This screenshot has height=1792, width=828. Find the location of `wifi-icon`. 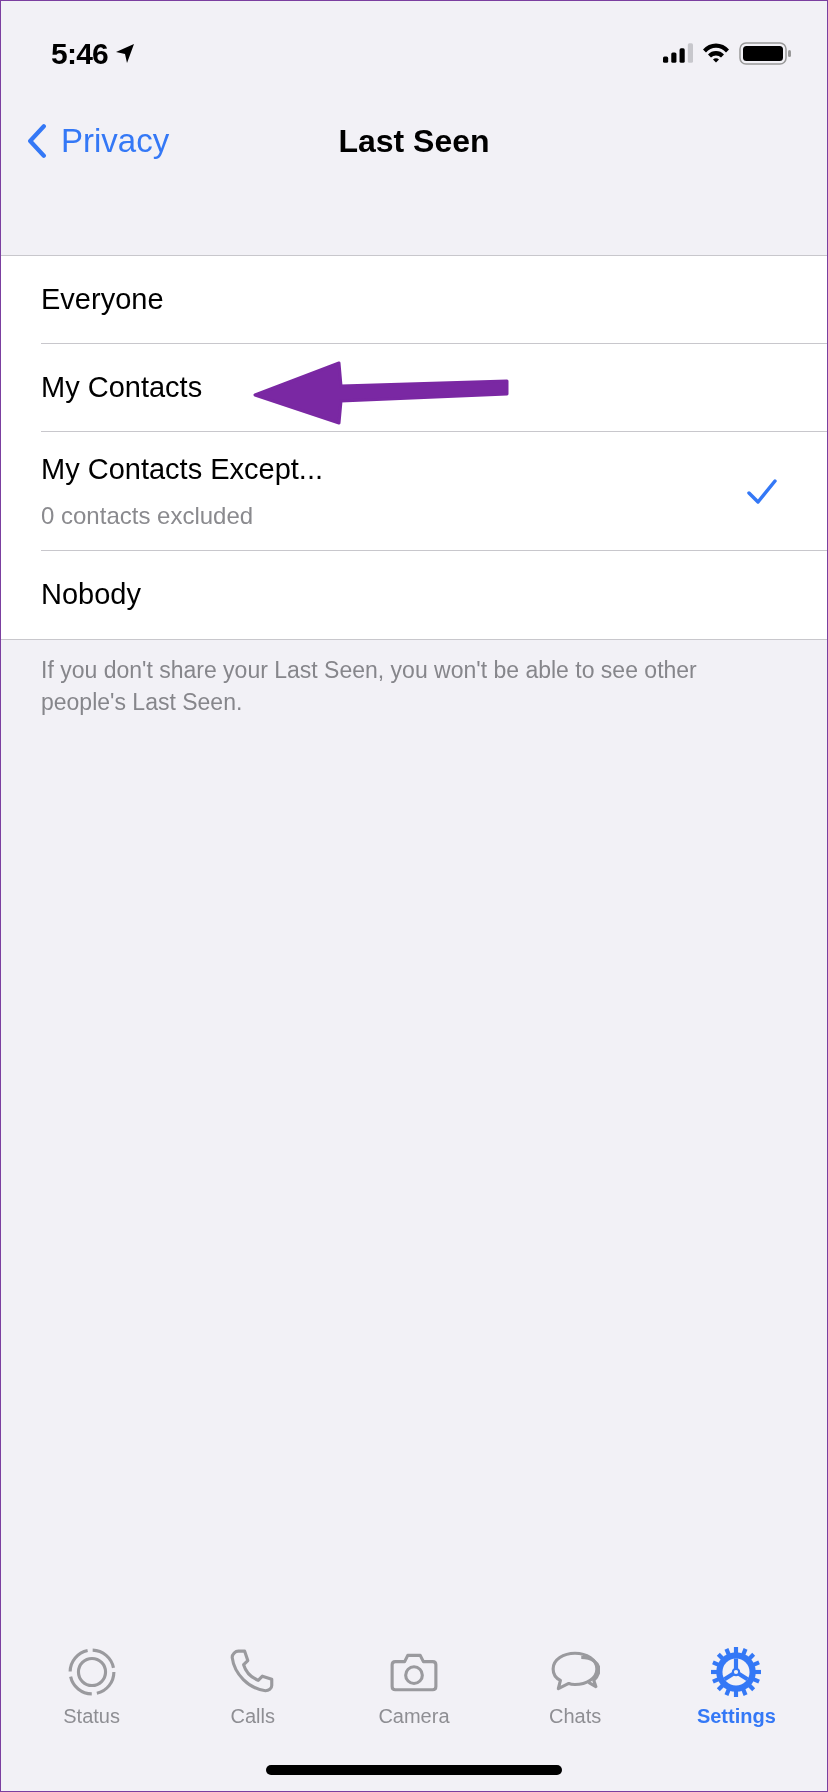

wifi-icon is located at coordinates (716, 53).